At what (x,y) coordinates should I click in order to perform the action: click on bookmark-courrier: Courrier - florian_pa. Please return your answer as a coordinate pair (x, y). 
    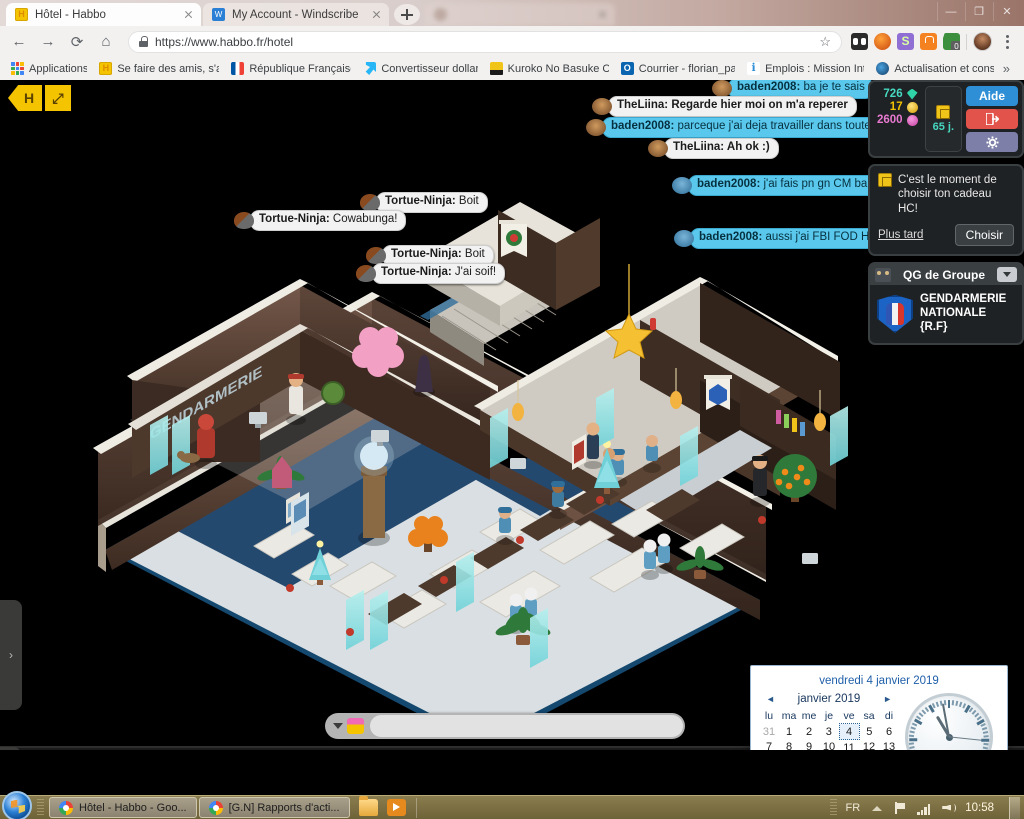
    Looking at the image, I should click on (681, 68).